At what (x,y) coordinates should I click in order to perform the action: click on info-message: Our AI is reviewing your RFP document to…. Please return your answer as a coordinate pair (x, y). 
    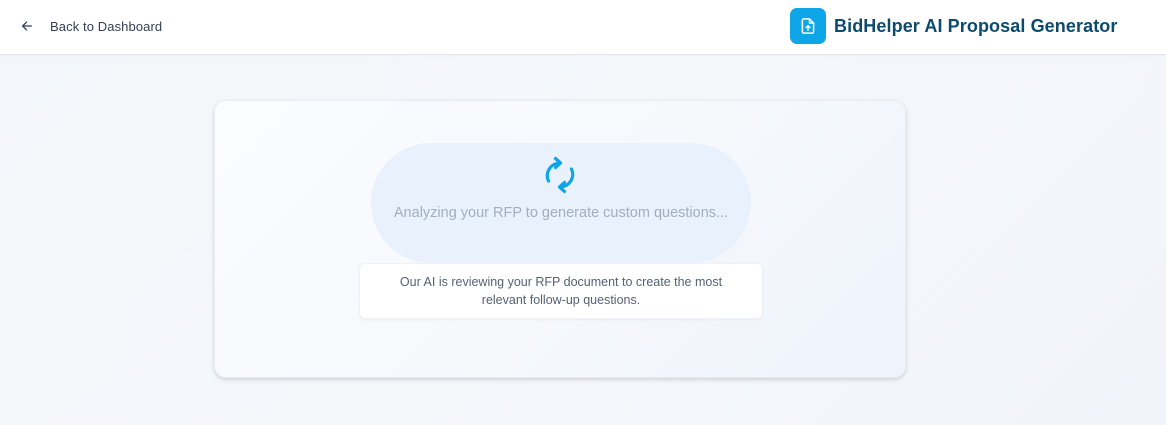
    Looking at the image, I should click on (561, 291).